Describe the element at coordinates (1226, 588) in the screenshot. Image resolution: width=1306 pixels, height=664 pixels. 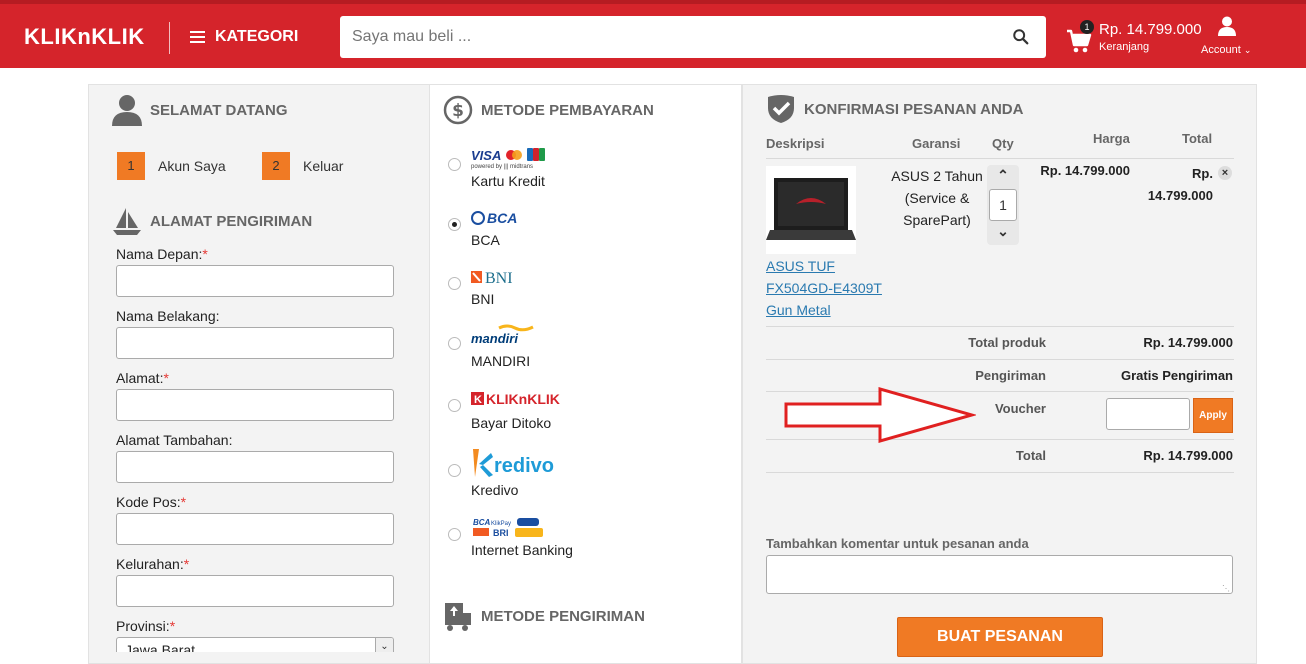
I see `resize-handle-icon: ⋱` at that location.